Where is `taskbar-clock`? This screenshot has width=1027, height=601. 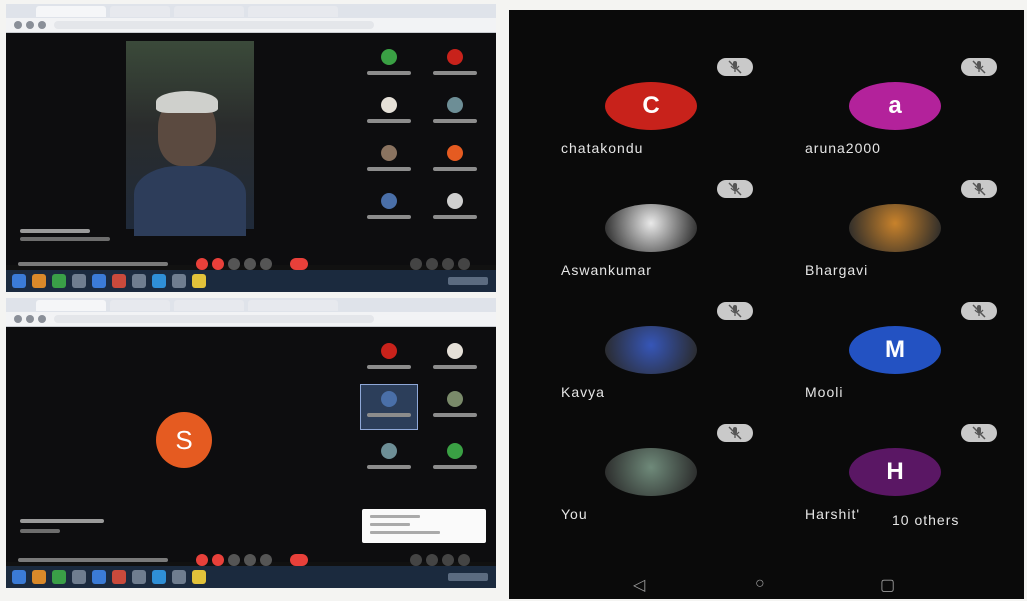 taskbar-clock is located at coordinates (468, 281).